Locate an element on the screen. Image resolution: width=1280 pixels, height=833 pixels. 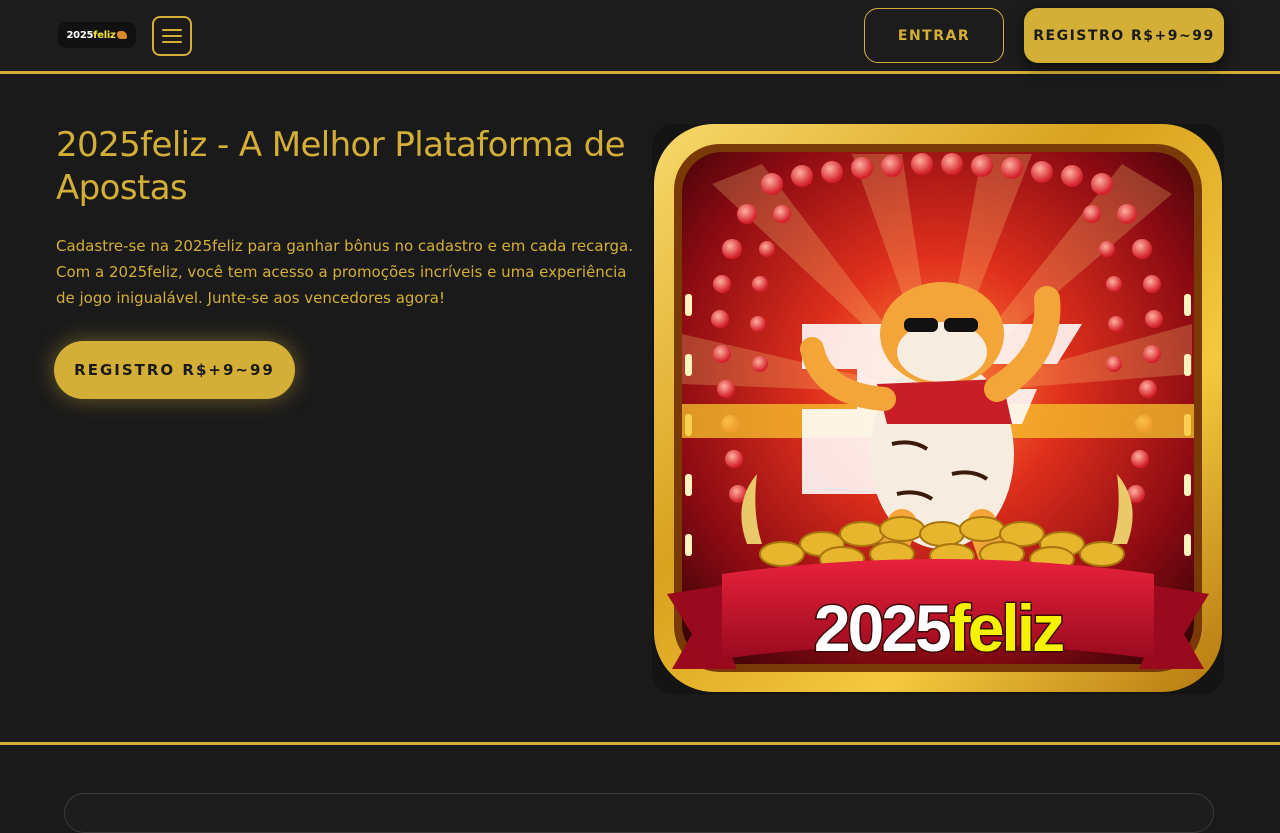
section-divider is located at coordinates (640, 743).